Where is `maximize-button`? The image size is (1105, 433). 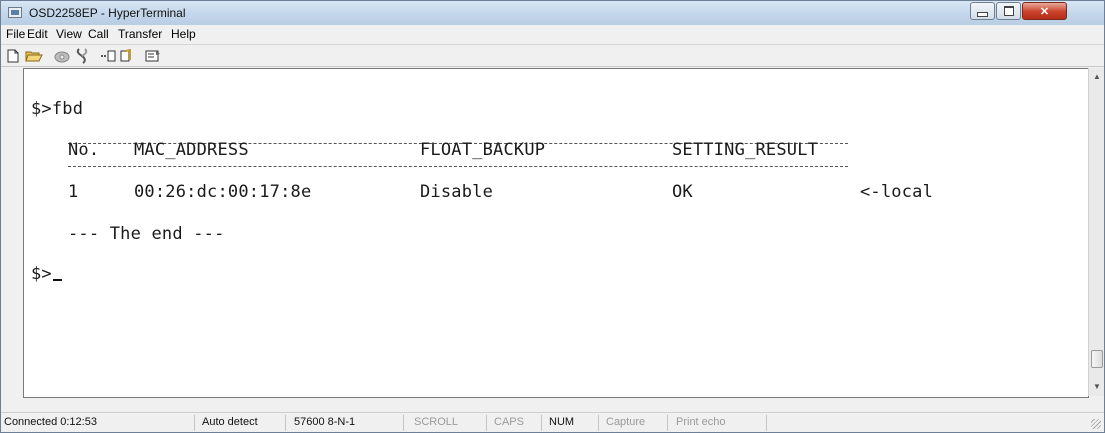
maximize-button is located at coordinates (1008, 11).